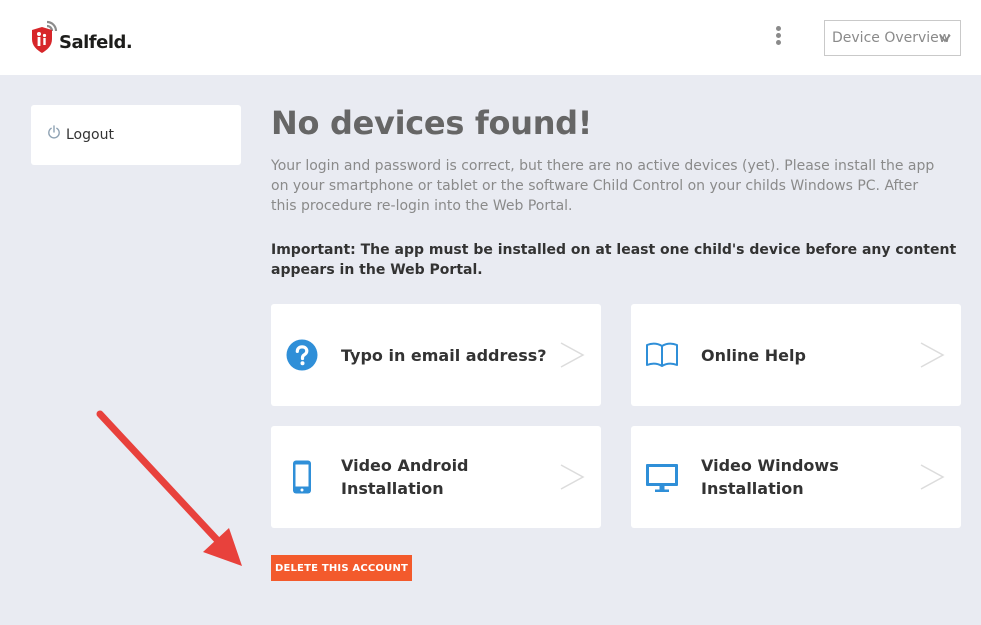 The height and width of the screenshot is (625, 981). I want to click on chevron-down-icon, so click(945, 40).